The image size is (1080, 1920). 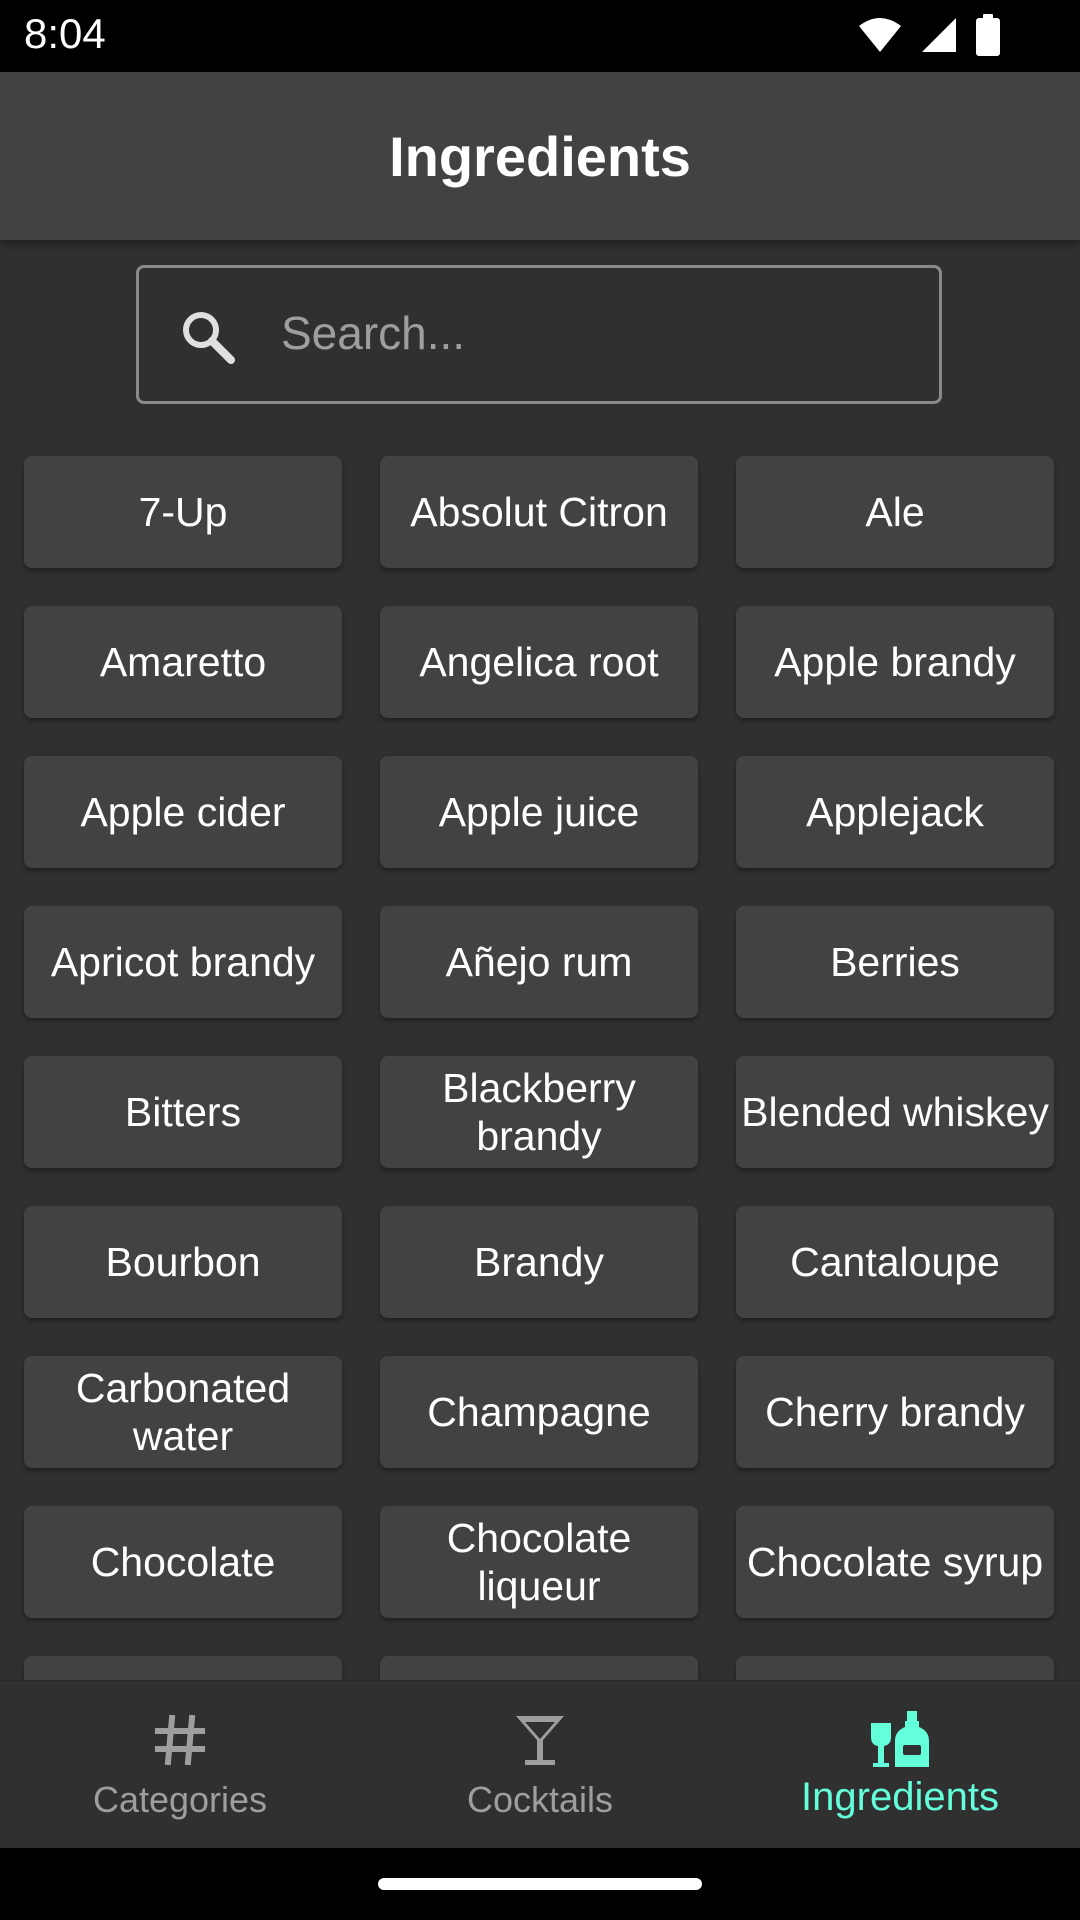 What do you see at coordinates (183, 662) in the screenshot?
I see `ingredient-chip: Amaretto` at bounding box center [183, 662].